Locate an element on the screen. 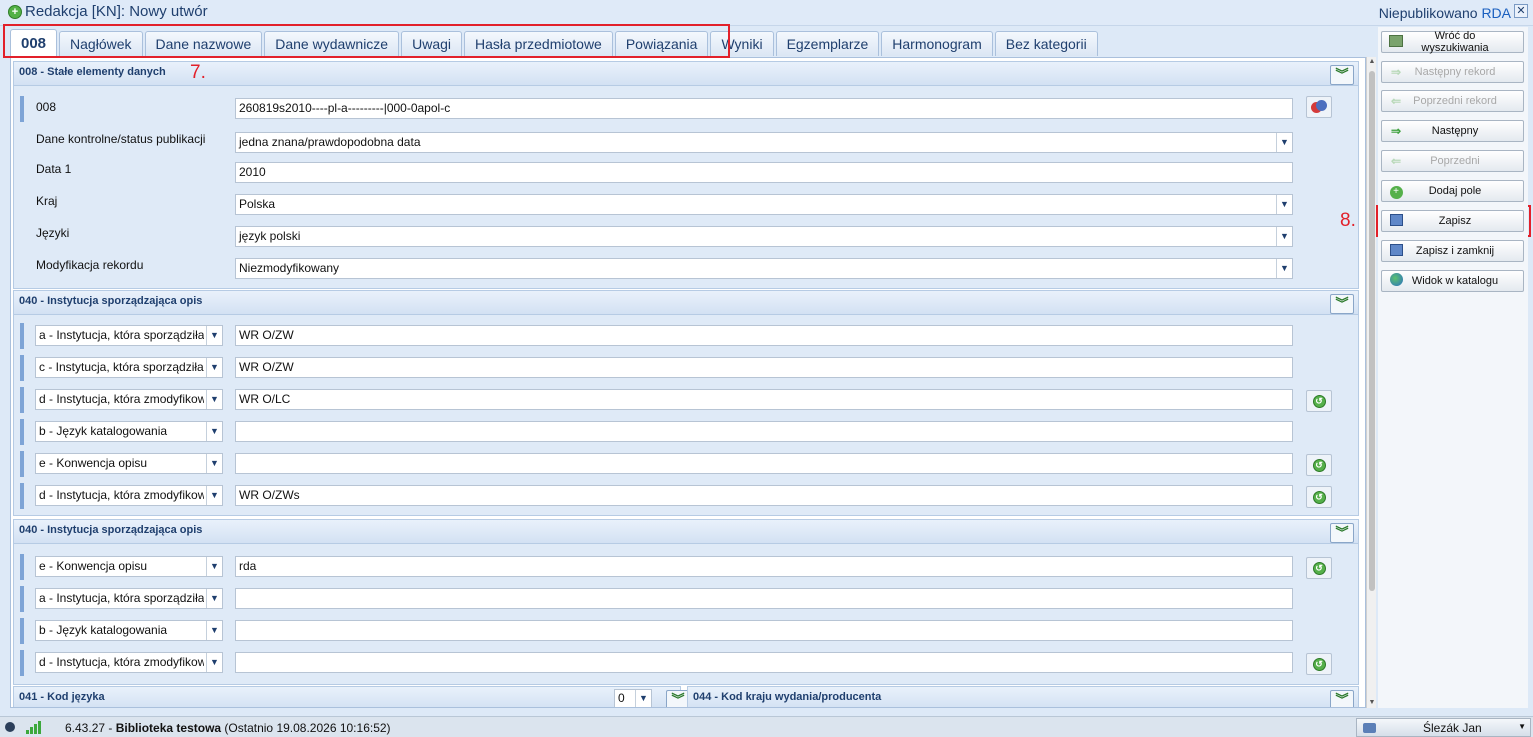 The height and width of the screenshot is (737, 1533). subfield-select: c - Instytucja, która sporządziła ▼ is located at coordinates (129, 367).